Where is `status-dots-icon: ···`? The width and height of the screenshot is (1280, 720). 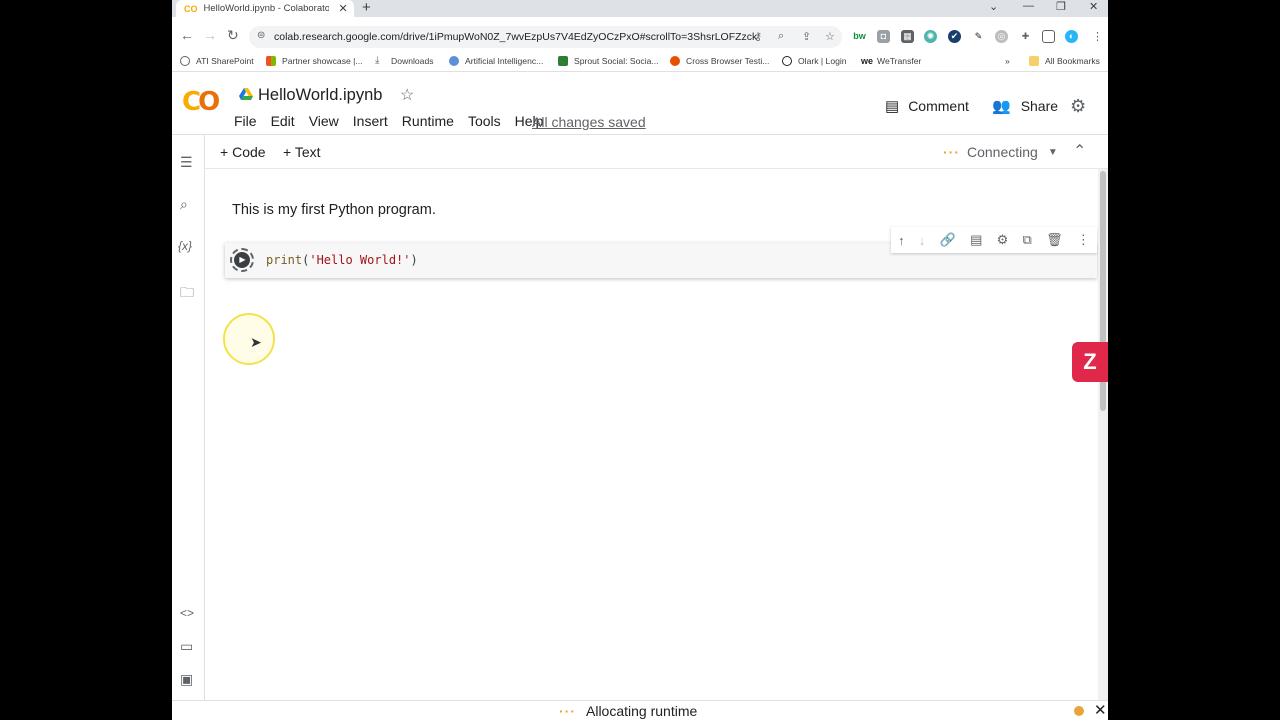
status-dots-icon: ··· is located at coordinates (567, 711).